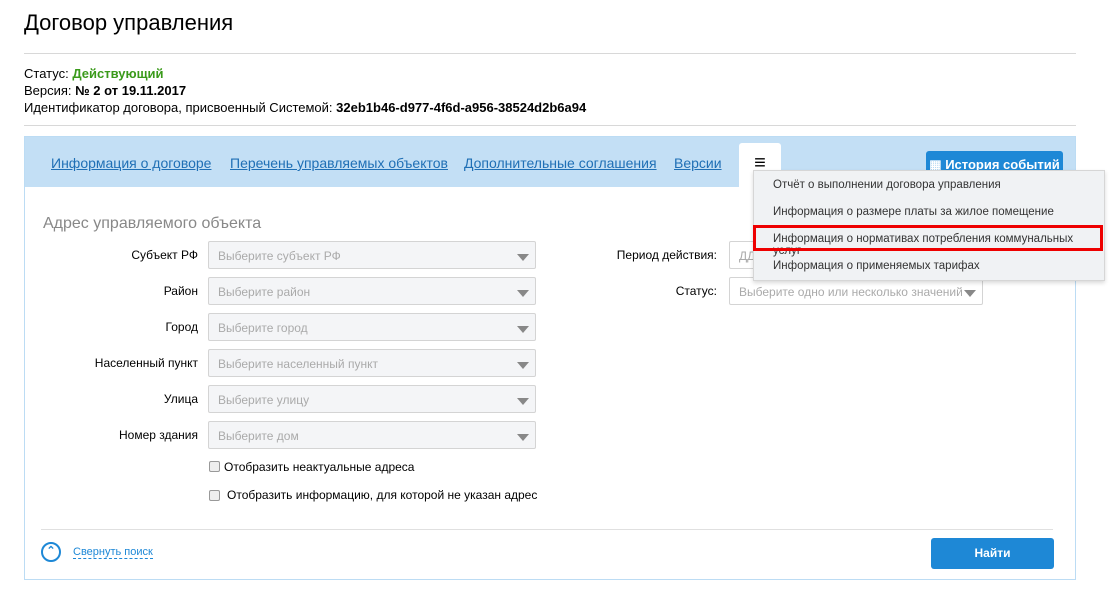  Describe the element at coordinates (372, 435) in the screenshot. I see `building-select: Выберите дом` at that location.